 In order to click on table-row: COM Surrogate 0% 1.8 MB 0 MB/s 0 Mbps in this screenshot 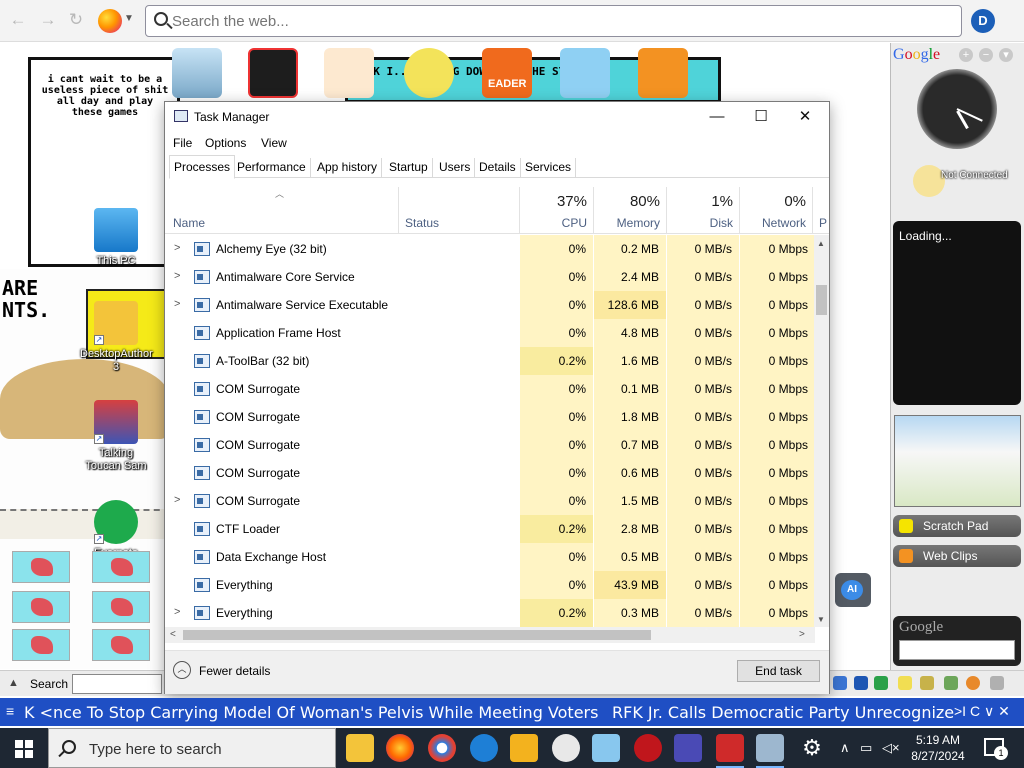, I will do `click(490, 417)`.